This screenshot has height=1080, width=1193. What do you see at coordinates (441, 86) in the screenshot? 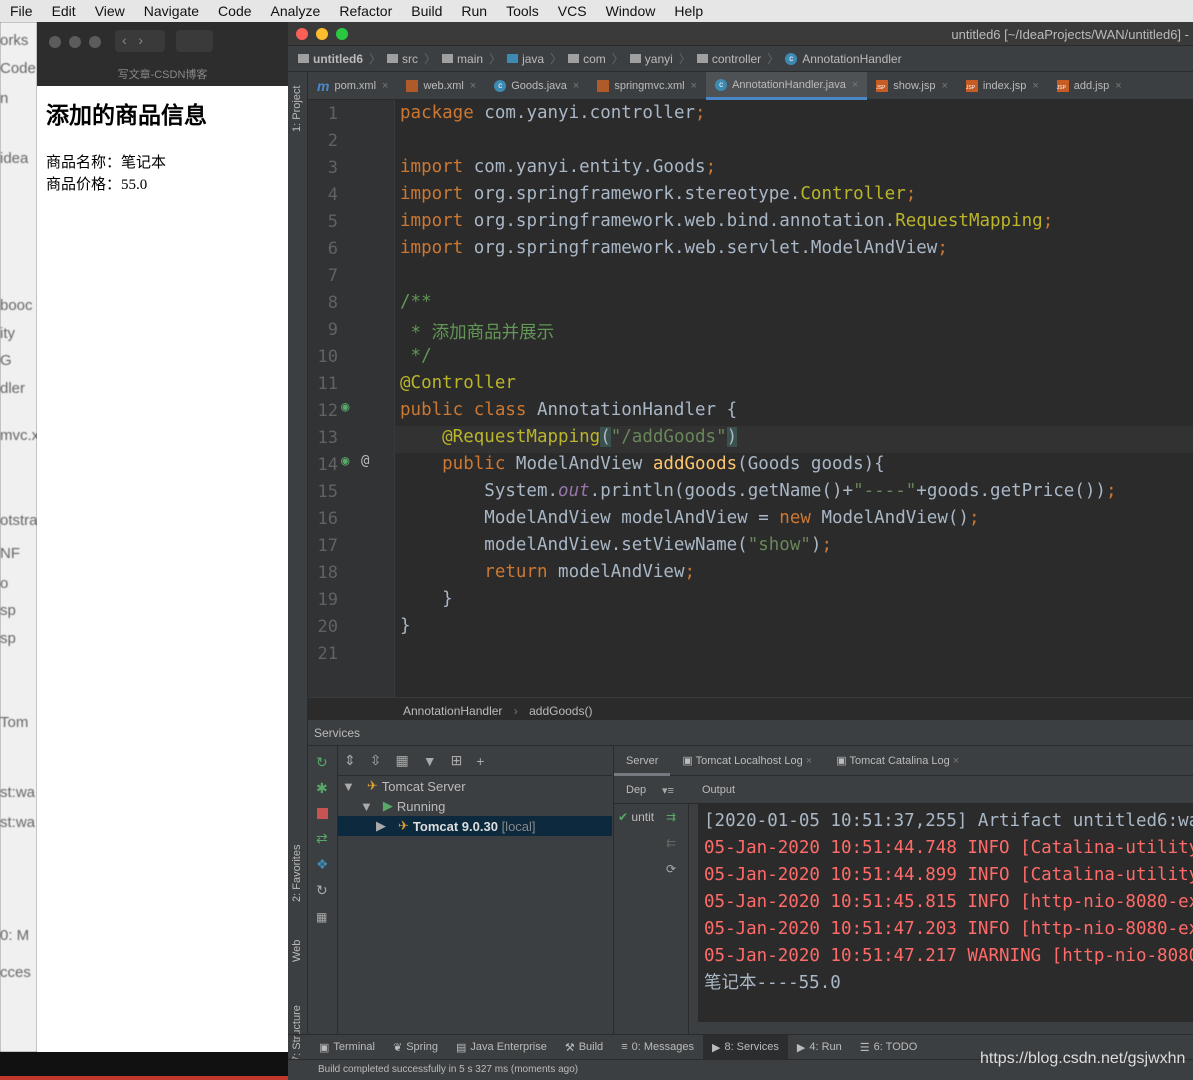
I see `tab-web-xml: web.xml ×` at bounding box center [441, 86].